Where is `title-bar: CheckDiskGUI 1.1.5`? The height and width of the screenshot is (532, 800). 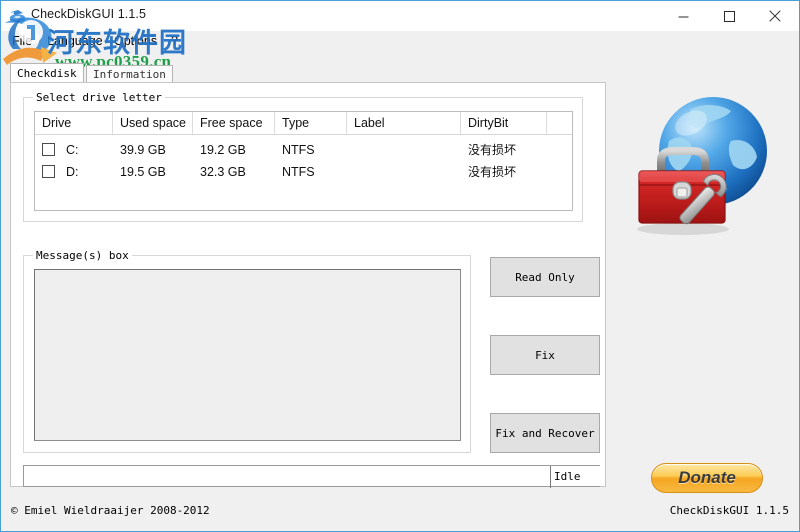 title-bar: CheckDiskGUI 1.1.5 is located at coordinates (400, 16).